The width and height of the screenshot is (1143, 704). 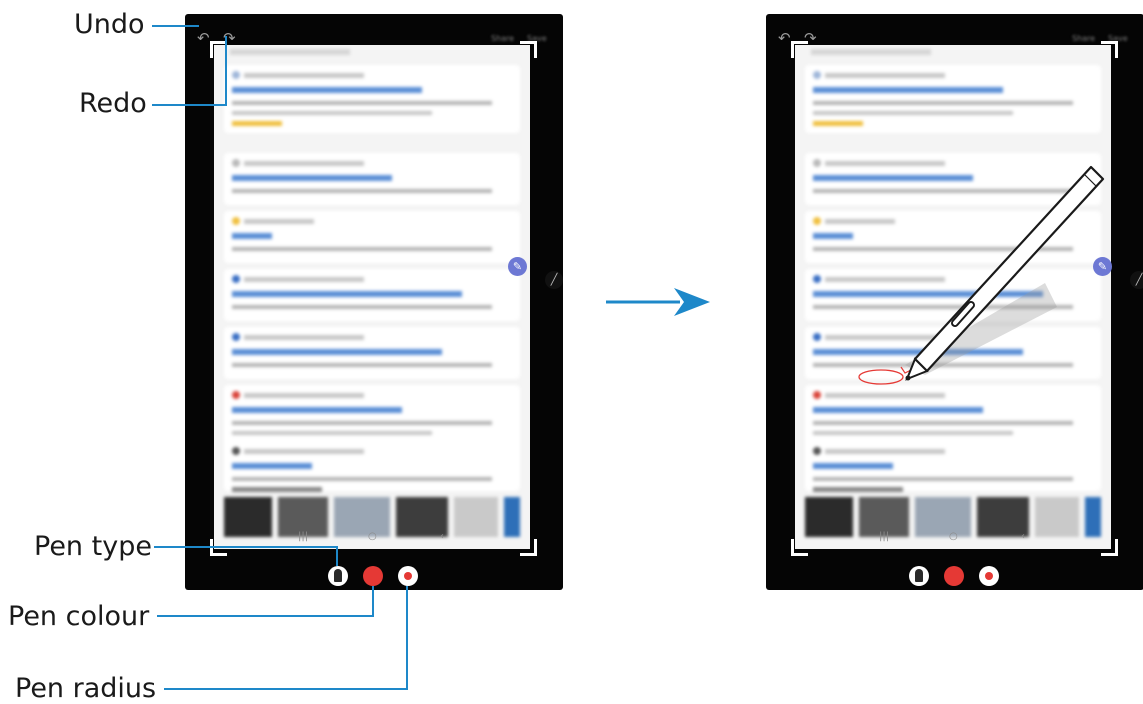 I want to click on arrow-right-icon, so click(x=658, y=302).